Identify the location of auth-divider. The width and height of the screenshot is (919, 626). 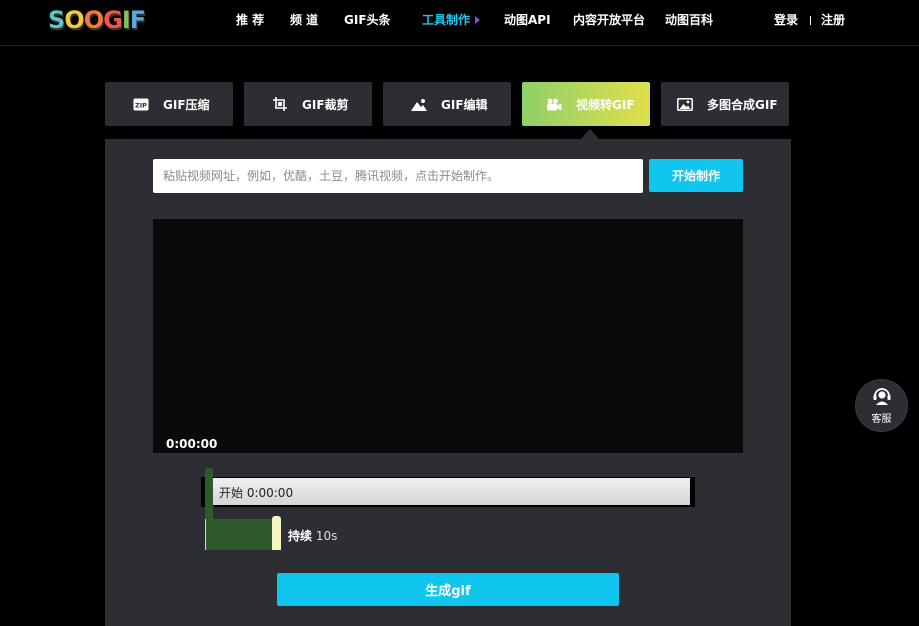
(810, 20).